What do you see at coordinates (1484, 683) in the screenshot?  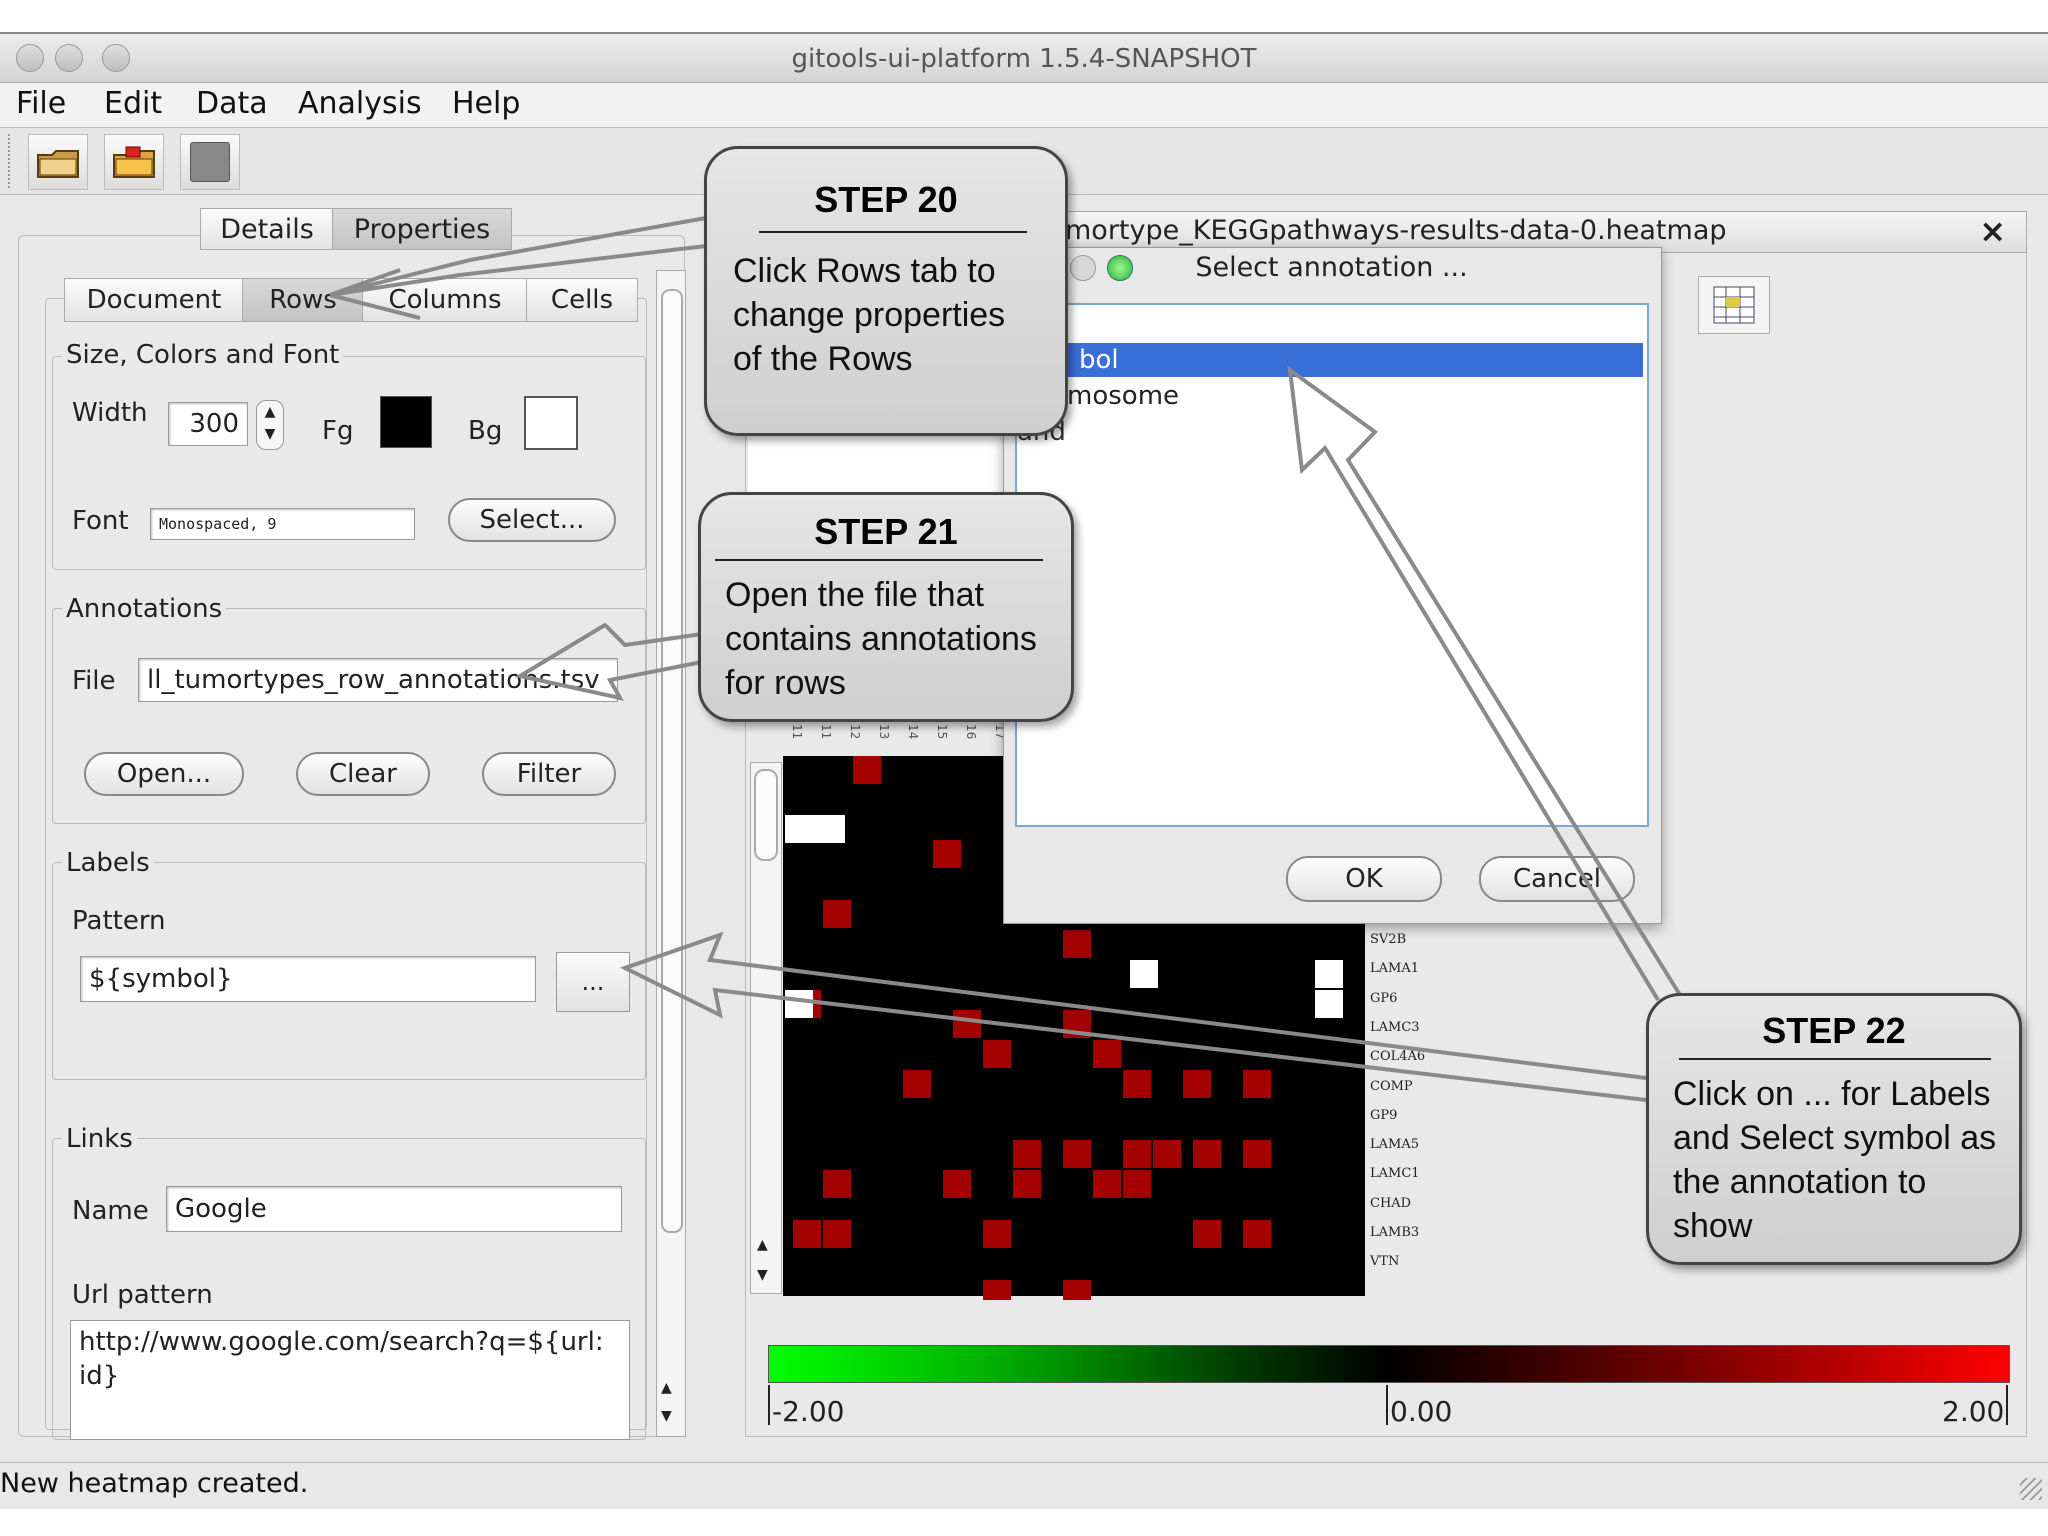 I see `step22-arrow-dialog` at bounding box center [1484, 683].